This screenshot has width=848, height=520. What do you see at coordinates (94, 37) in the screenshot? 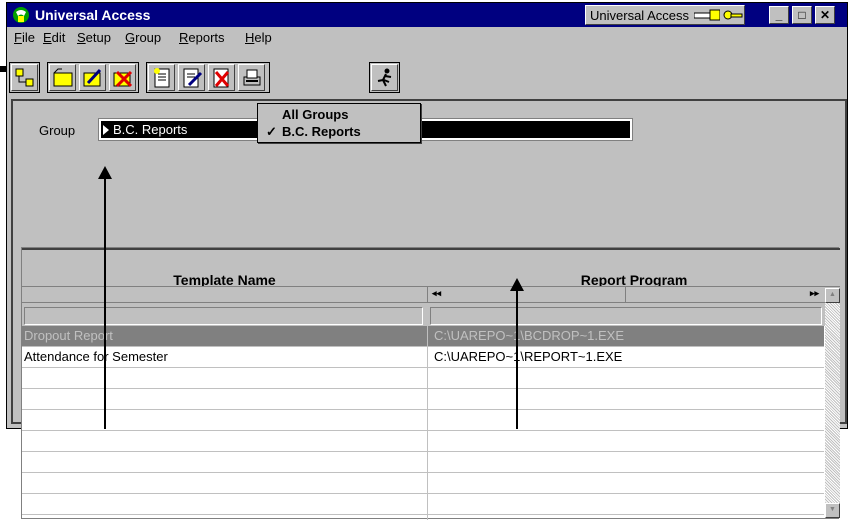
I see `menu-setup: Setup` at bounding box center [94, 37].